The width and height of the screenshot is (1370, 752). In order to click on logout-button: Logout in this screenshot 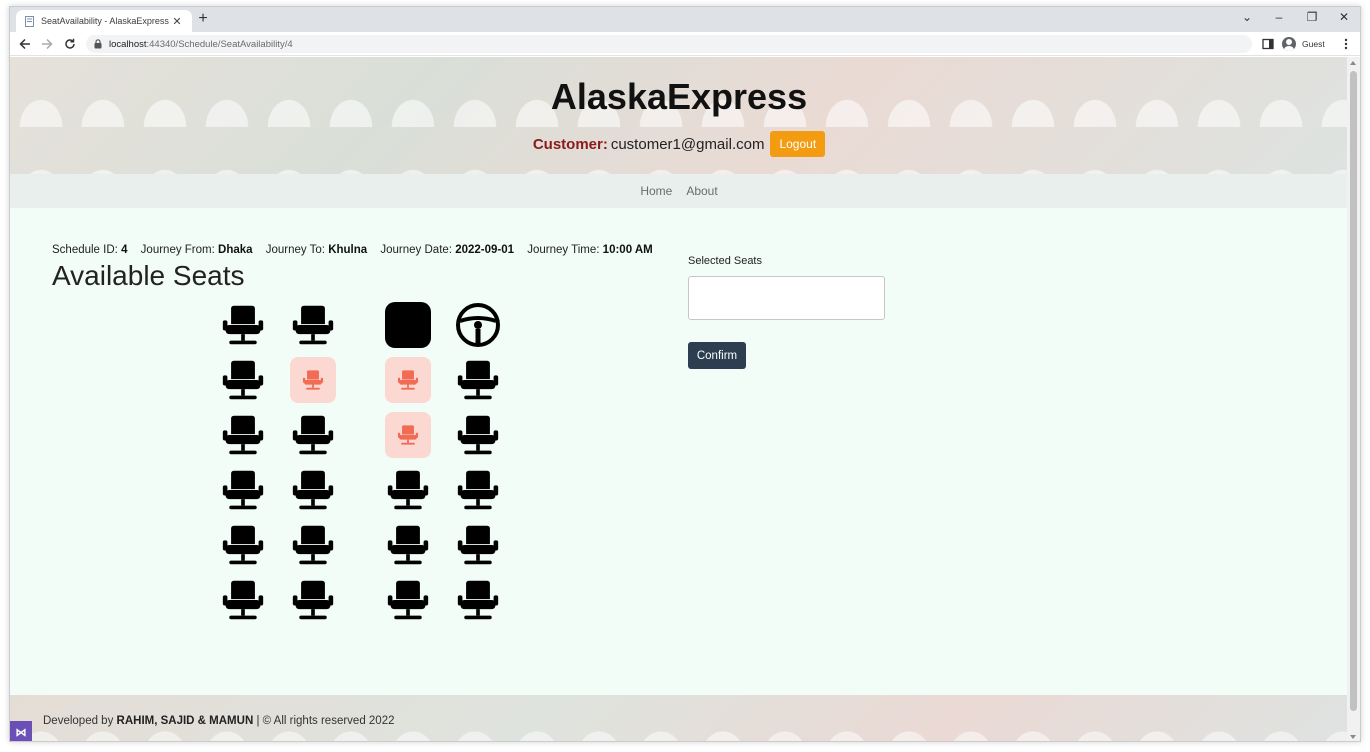, I will do `click(798, 144)`.